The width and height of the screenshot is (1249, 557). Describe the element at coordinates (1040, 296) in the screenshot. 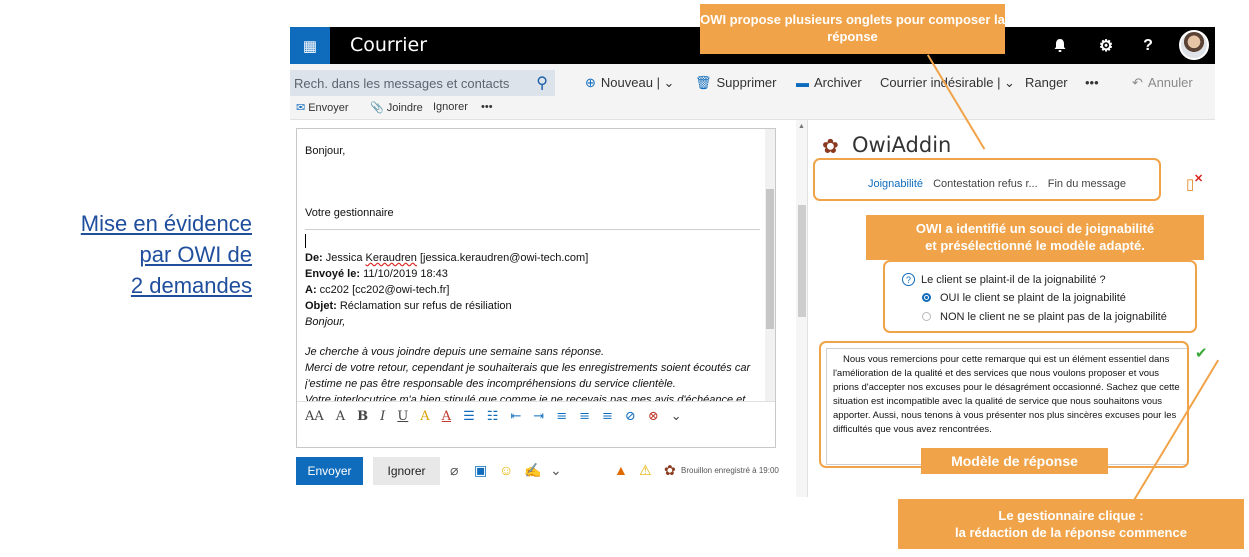

I see `question-highlight-box` at that location.